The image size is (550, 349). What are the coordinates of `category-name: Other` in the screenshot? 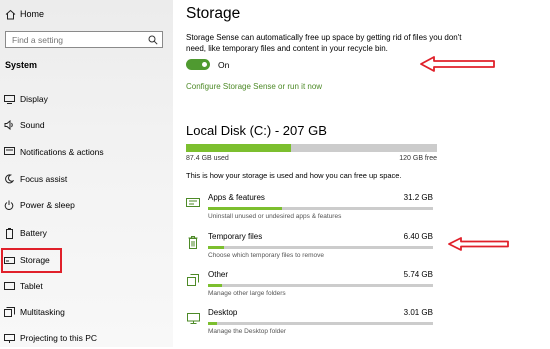 It's located at (218, 274).